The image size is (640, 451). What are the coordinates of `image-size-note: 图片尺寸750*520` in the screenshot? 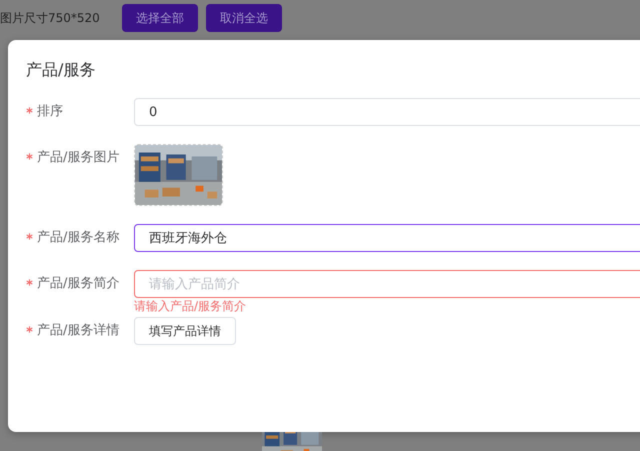 It's located at (50, 18).